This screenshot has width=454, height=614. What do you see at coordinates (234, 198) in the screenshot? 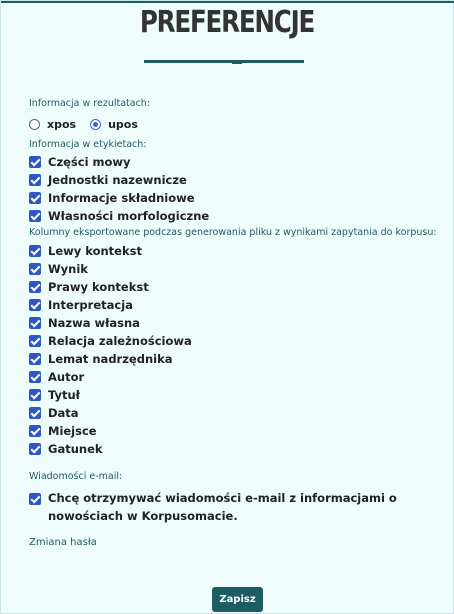
I see `tag-checkbox-row: Informacje składniowe` at bounding box center [234, 198].